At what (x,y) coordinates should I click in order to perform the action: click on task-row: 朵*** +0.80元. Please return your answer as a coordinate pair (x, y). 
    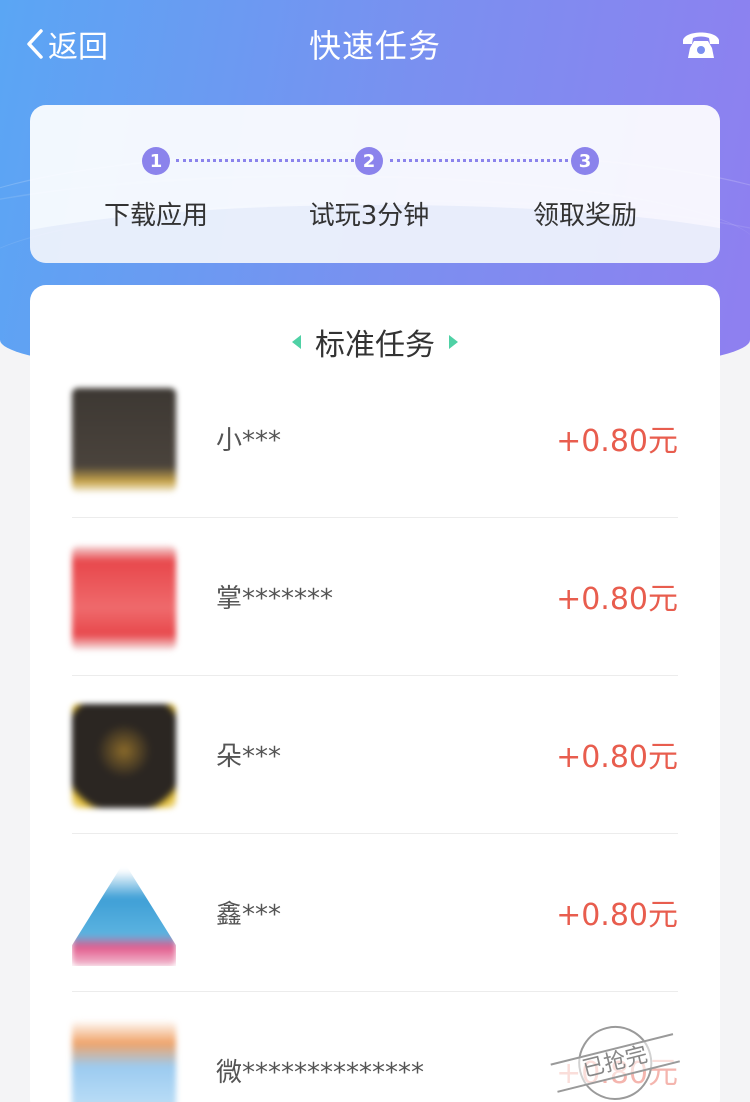
    Looking at the image, I should click on (375, 755).